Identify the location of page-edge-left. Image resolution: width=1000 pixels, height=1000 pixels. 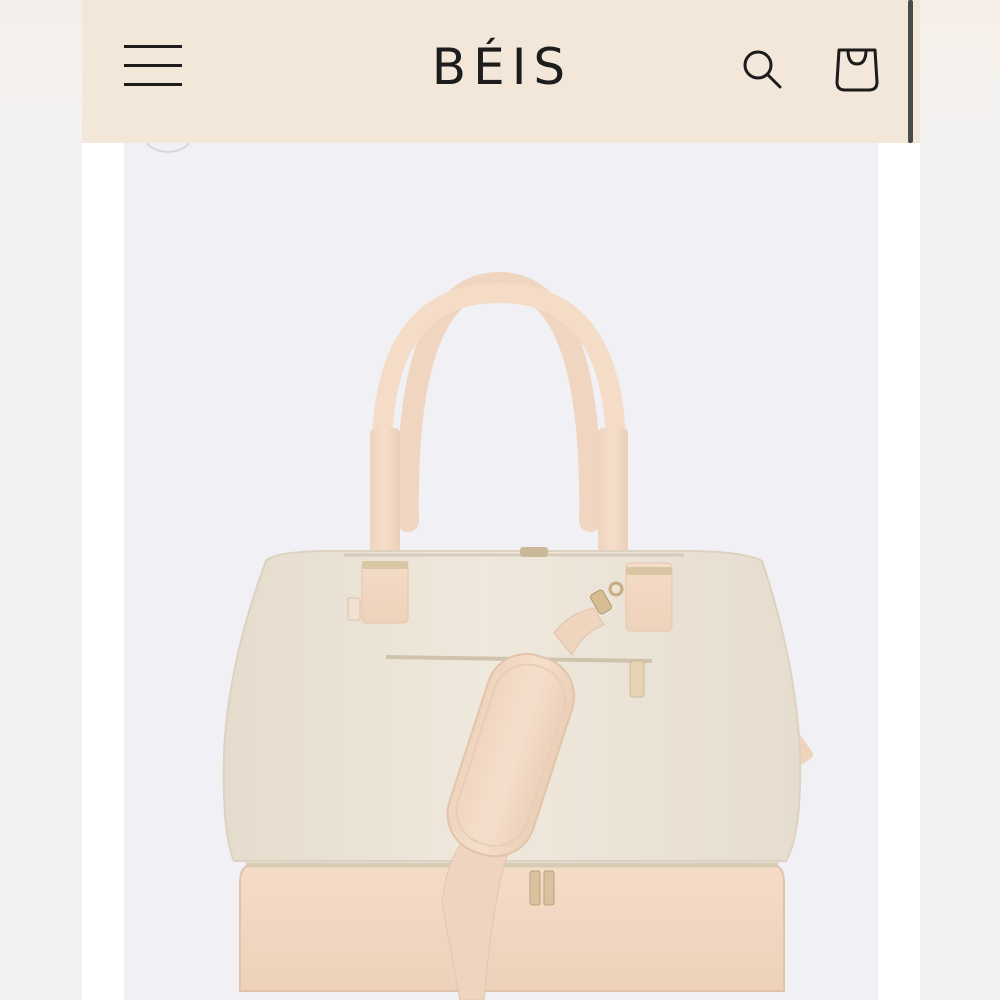
(41, 500).